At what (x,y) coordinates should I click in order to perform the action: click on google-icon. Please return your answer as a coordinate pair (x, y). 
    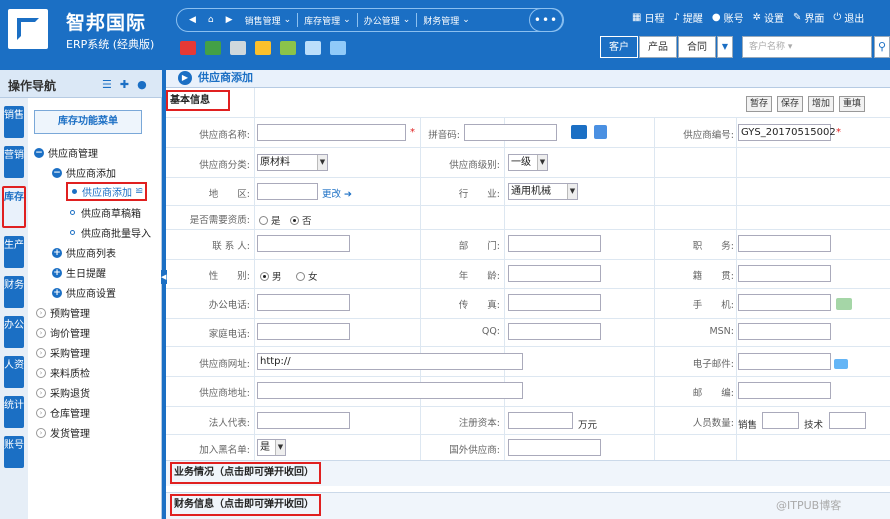
    Looking at the image, I should click on (600, 132).